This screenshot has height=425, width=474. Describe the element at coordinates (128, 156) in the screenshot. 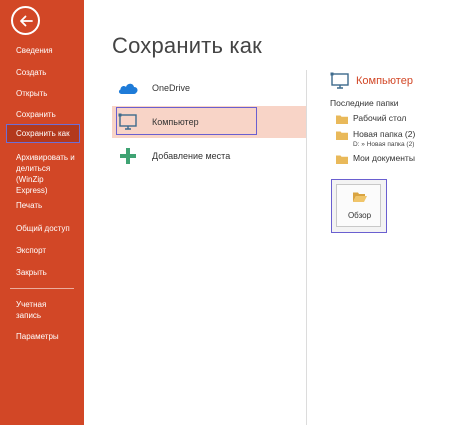

I see `plus-icon` at that location.